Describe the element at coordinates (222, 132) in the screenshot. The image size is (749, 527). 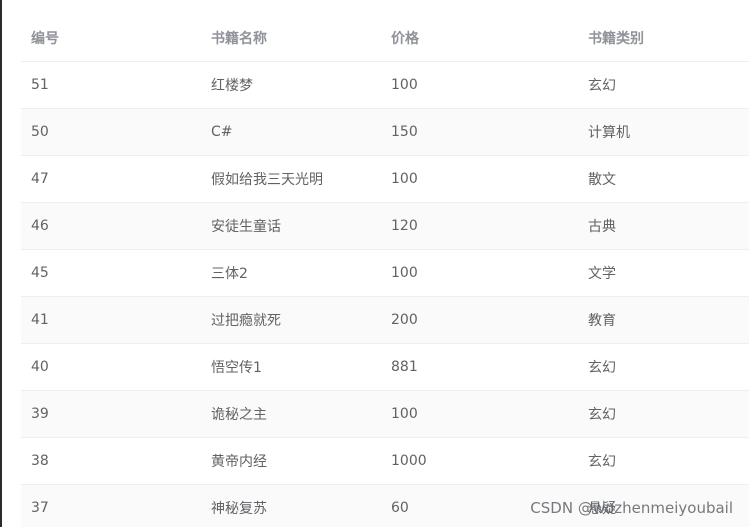
I see `cell-name: C#` at that location.